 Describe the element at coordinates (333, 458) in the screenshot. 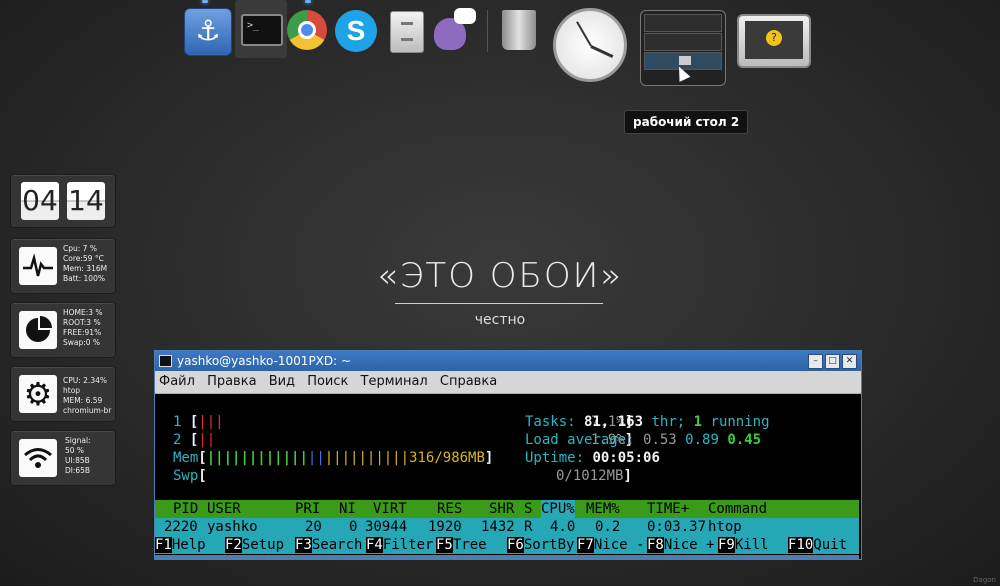

I see `mem-meter: Mem[||||||||||||||||||||||||316/986MB]` at that location.